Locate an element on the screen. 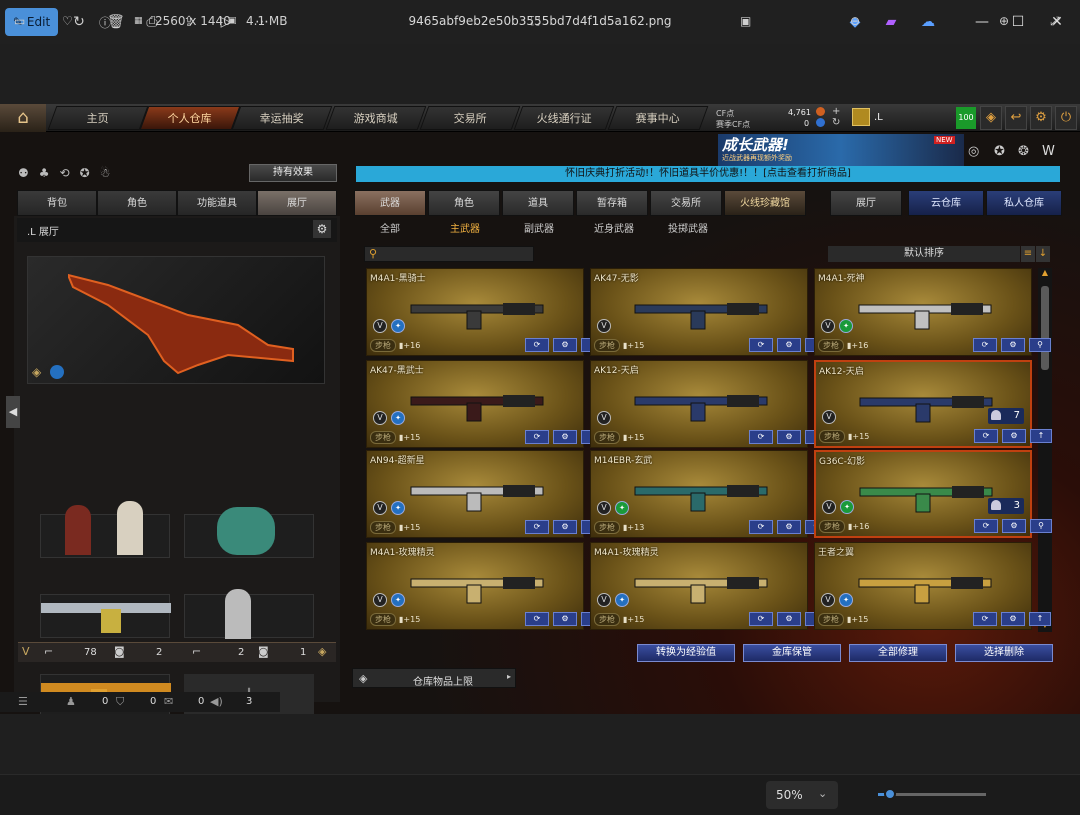 The height and width of the screenshot is (815, 1080). cloud-off-icon: ☁ is located at coordinates (928, 22).